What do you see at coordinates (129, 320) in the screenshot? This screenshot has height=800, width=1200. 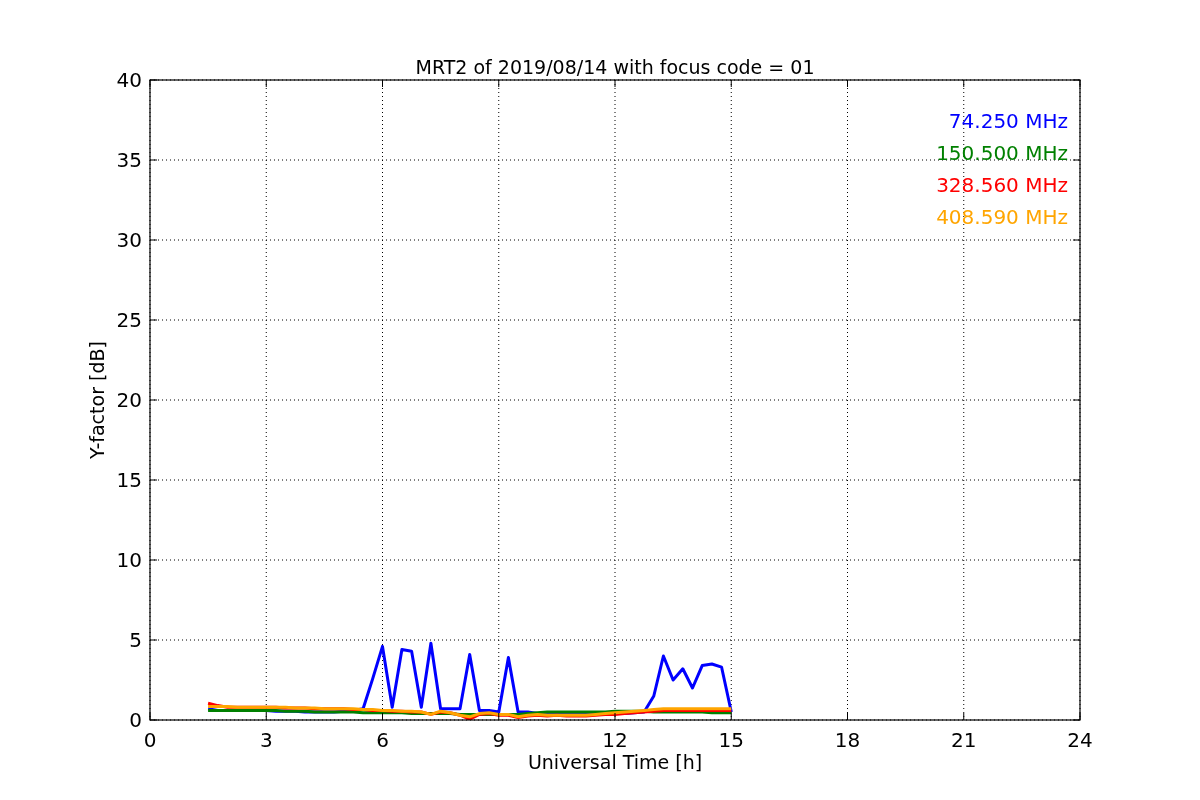 I see `tick-label: 25` at bounding box center [129, 320].